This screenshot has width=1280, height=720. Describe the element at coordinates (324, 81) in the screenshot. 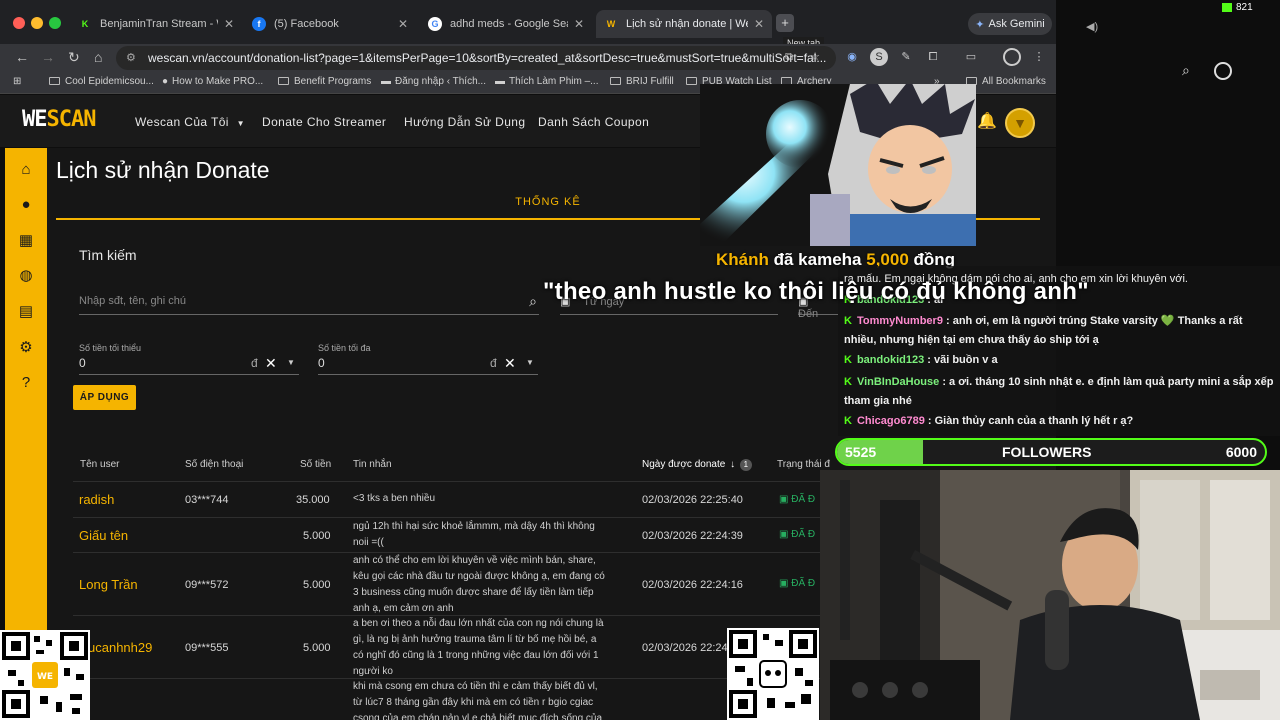

I see `bookmark-item: Benefit Programs` at that location.